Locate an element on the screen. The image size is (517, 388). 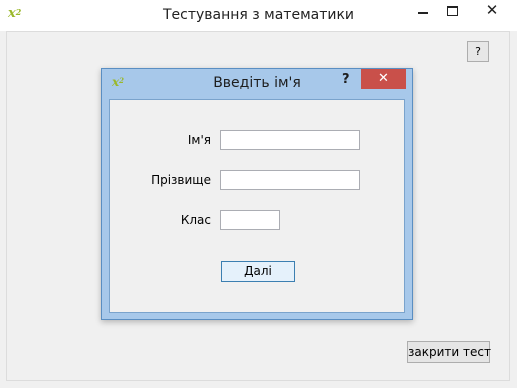
maximize-button is located at coordinates (453, 10).